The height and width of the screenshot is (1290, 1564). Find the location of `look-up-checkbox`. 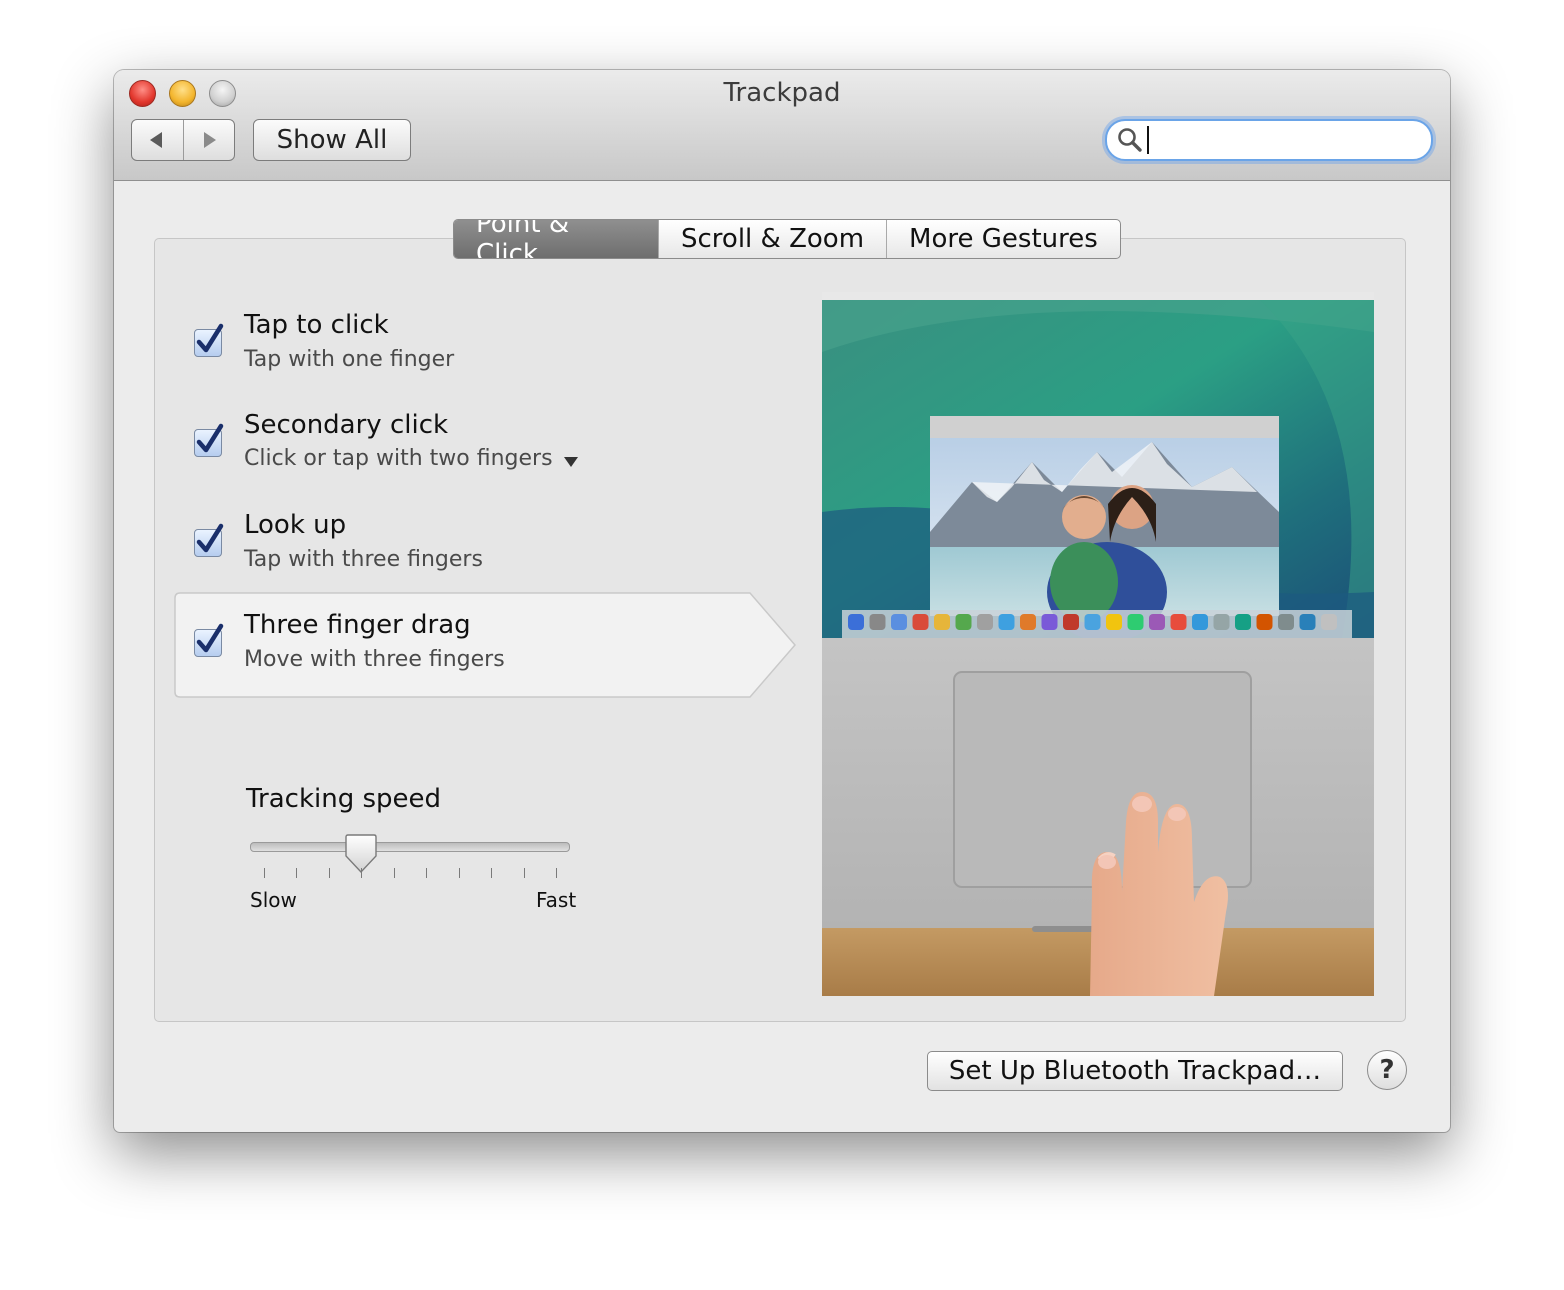

look-up-checkbox is located at coordinates (209, 540).